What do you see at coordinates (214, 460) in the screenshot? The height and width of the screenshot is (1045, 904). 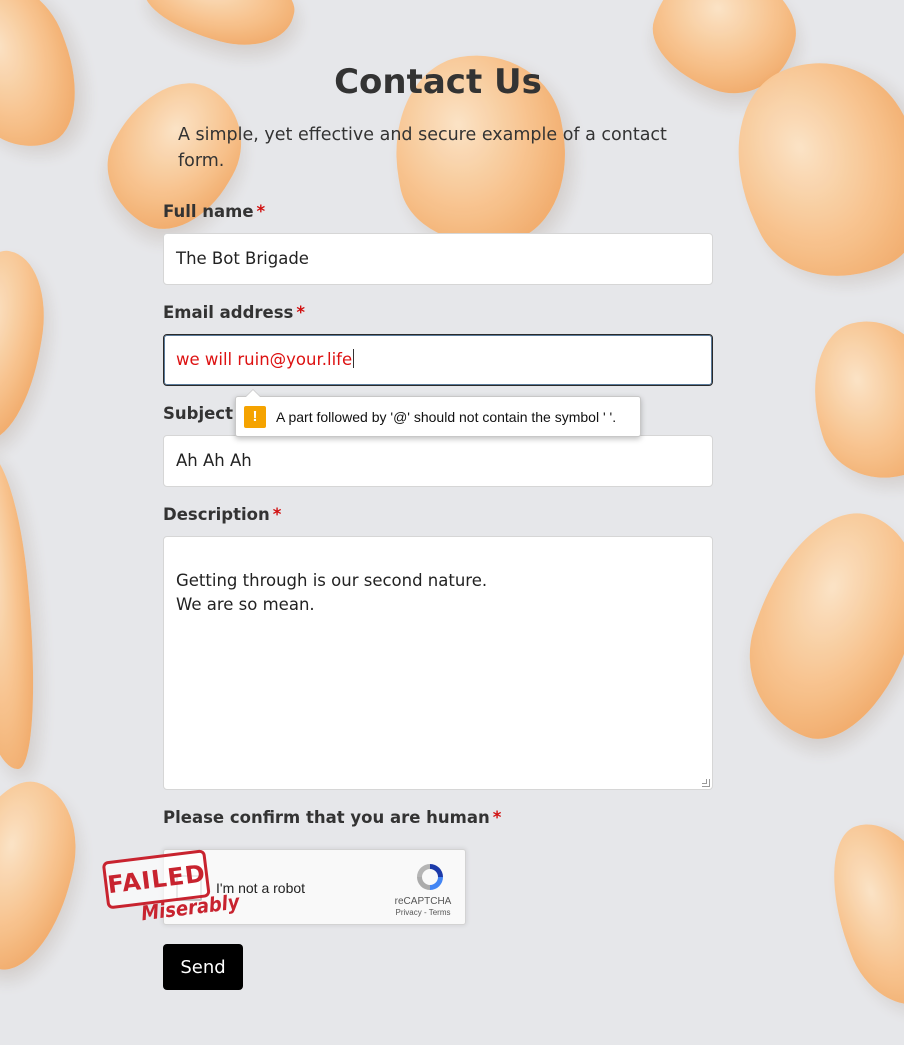 I see `subject-value: Ah Ah Ah` at bounding box center [214, 460].